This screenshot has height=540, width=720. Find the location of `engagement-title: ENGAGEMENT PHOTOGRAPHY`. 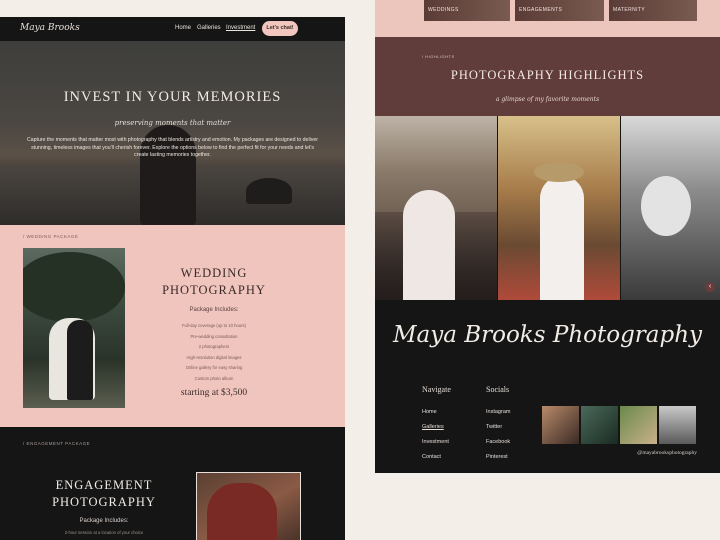

engagement-title: ENGAGEMENT PHOTOGRAPHY is located at coordinates (104, 494).